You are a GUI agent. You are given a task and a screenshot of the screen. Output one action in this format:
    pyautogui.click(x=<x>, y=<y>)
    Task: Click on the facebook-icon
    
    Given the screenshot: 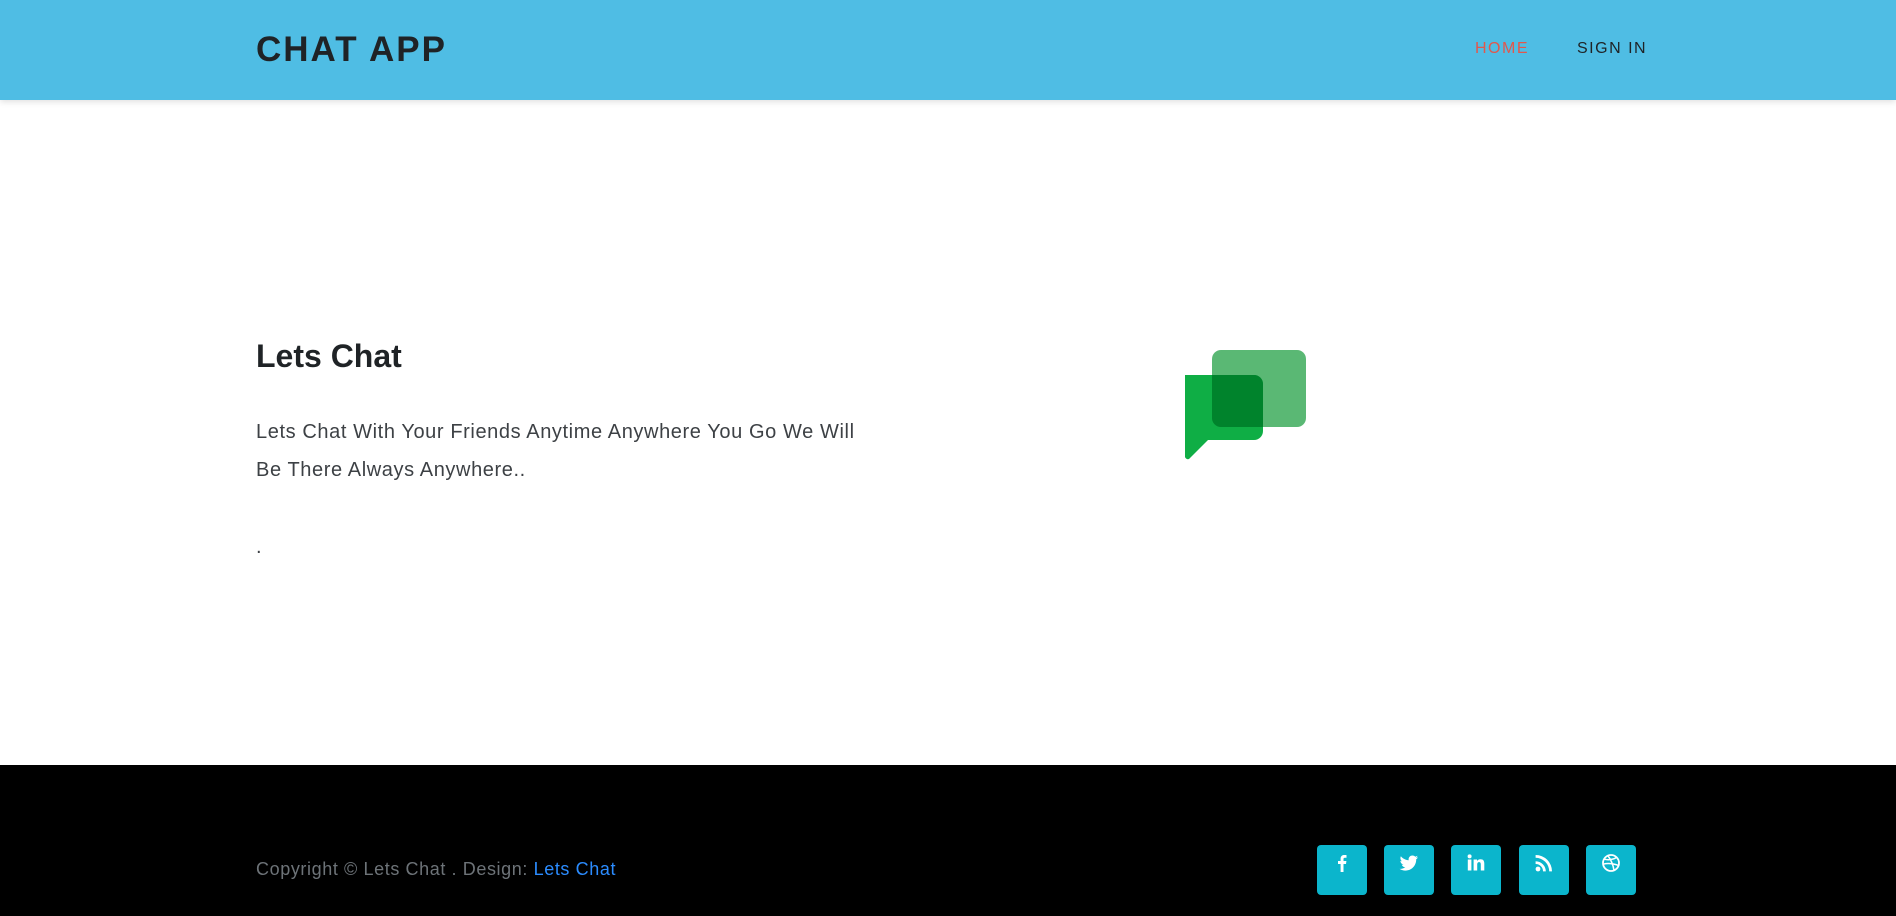 What is the action you would take?
    pyautogui.click(x=1342, y=863)
    